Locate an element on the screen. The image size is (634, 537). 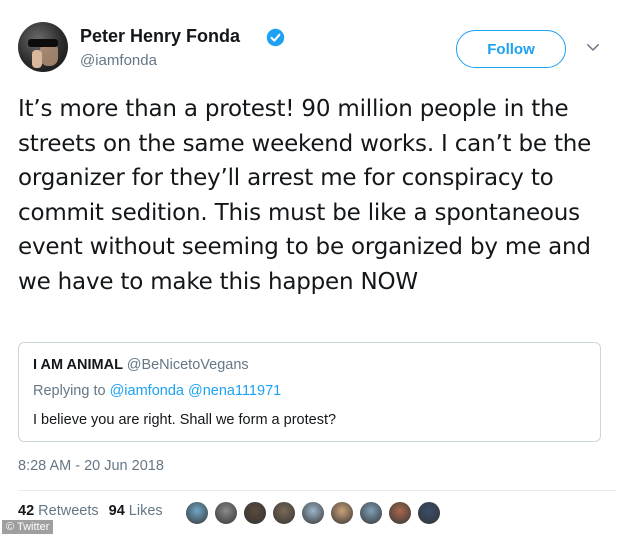
user-avatar is located at coordinates (43, 47).